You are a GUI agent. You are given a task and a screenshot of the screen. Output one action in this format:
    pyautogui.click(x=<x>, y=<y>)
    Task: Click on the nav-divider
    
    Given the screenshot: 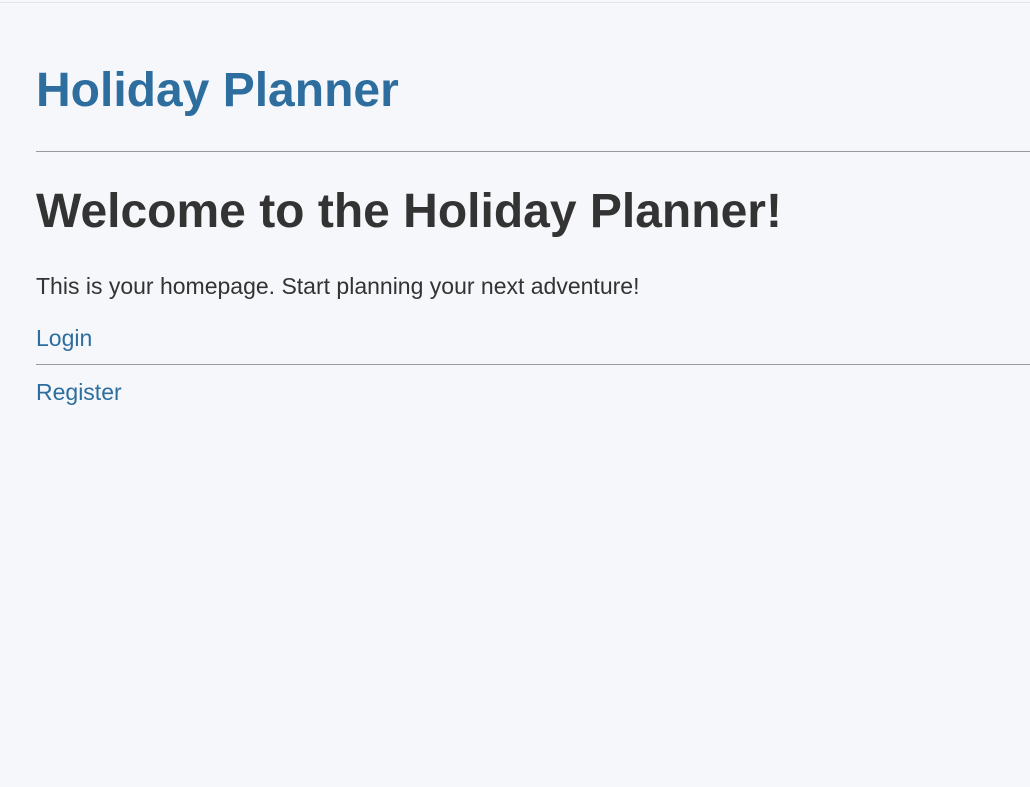 What is the action you would take?
    pyautogui.click(x=533, y=364)
    